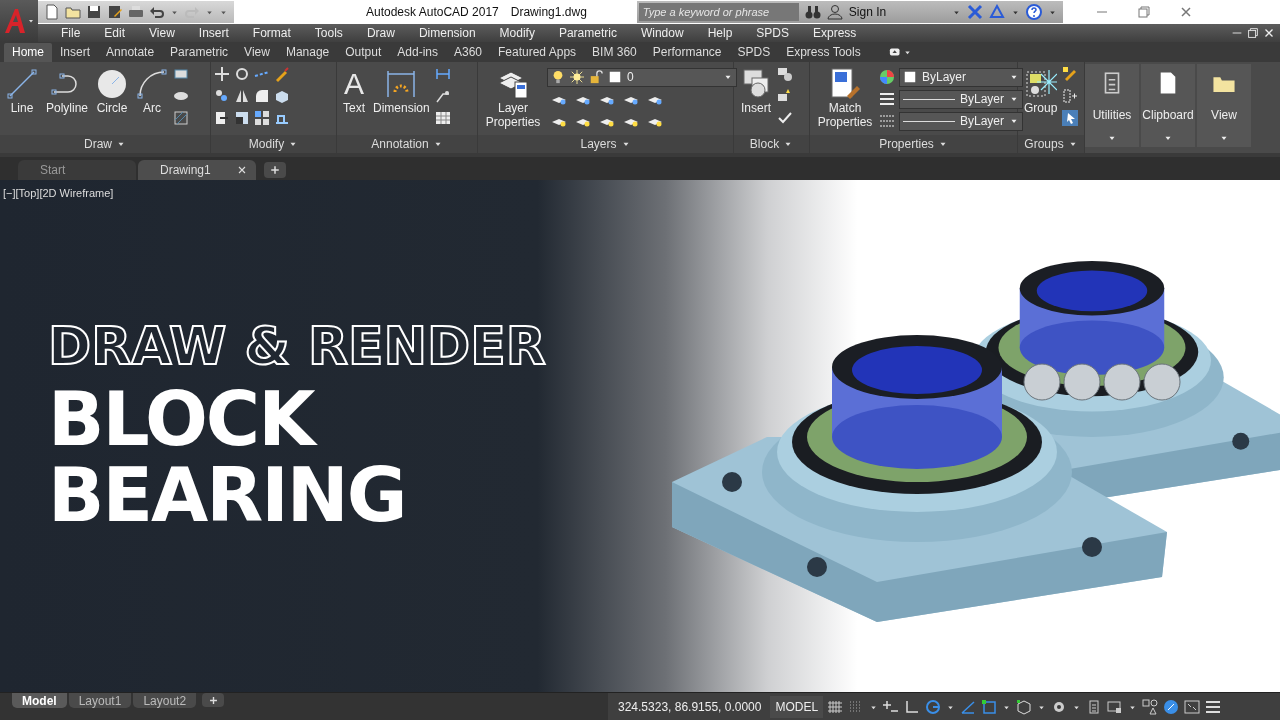 The width and height of the screenshot is (1280, 720). I want to click on menu-item: Insert, so click(213, 33).